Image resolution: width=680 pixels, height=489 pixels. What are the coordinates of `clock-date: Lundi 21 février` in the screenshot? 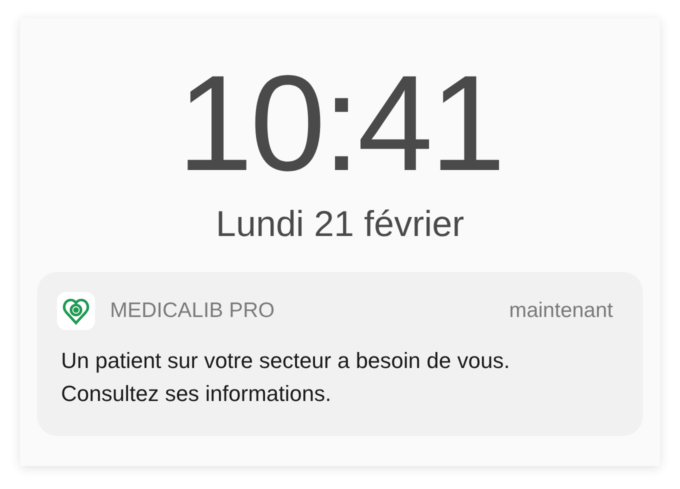 It's located at (340, 224).